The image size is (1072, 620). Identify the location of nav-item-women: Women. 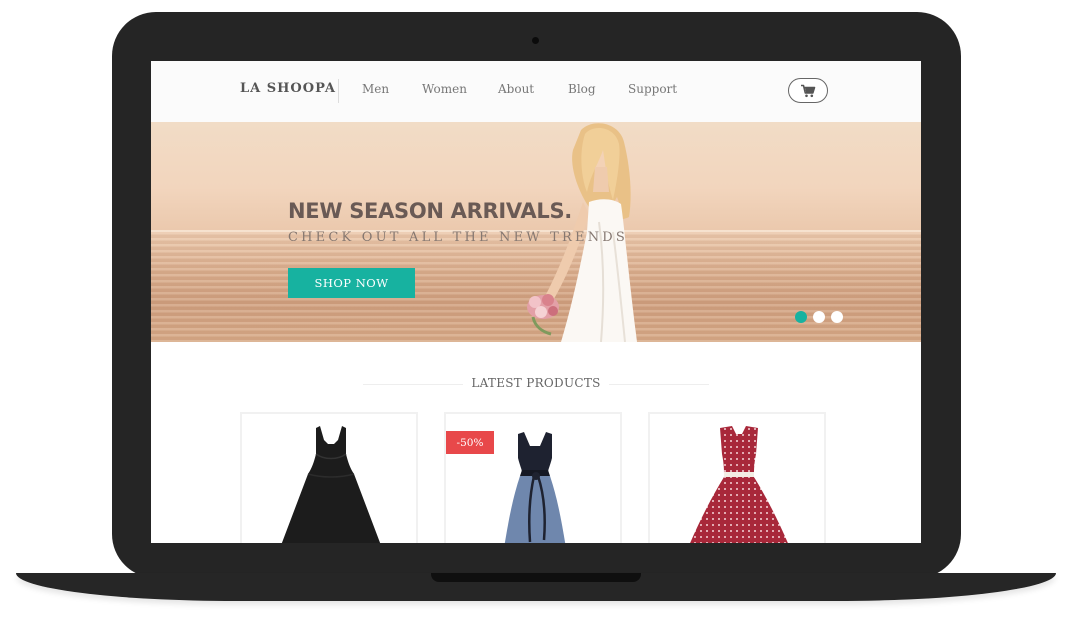
(444, 89).